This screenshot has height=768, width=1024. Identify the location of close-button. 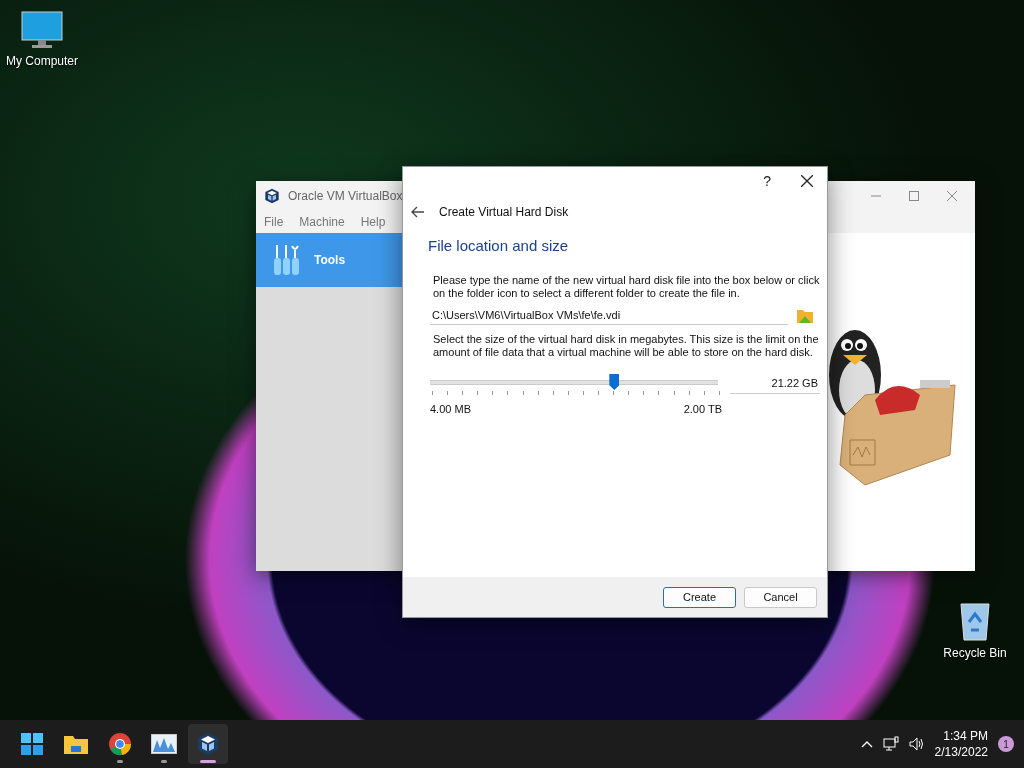
(807, 181).